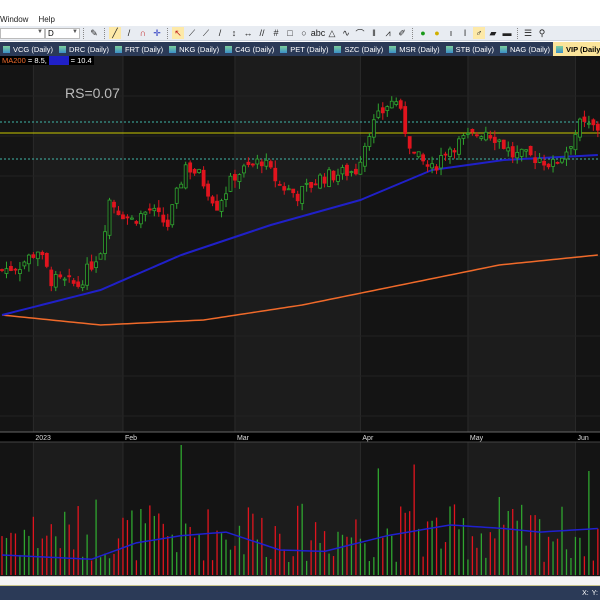  Describe the element at coordinates (525, 49) in the screenshot. I see `tab-nag: NAG (Daily)` at that location.